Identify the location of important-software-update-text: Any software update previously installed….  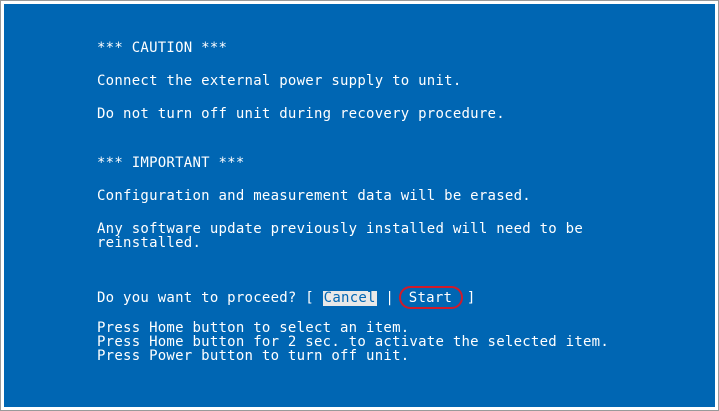
(340, 229).